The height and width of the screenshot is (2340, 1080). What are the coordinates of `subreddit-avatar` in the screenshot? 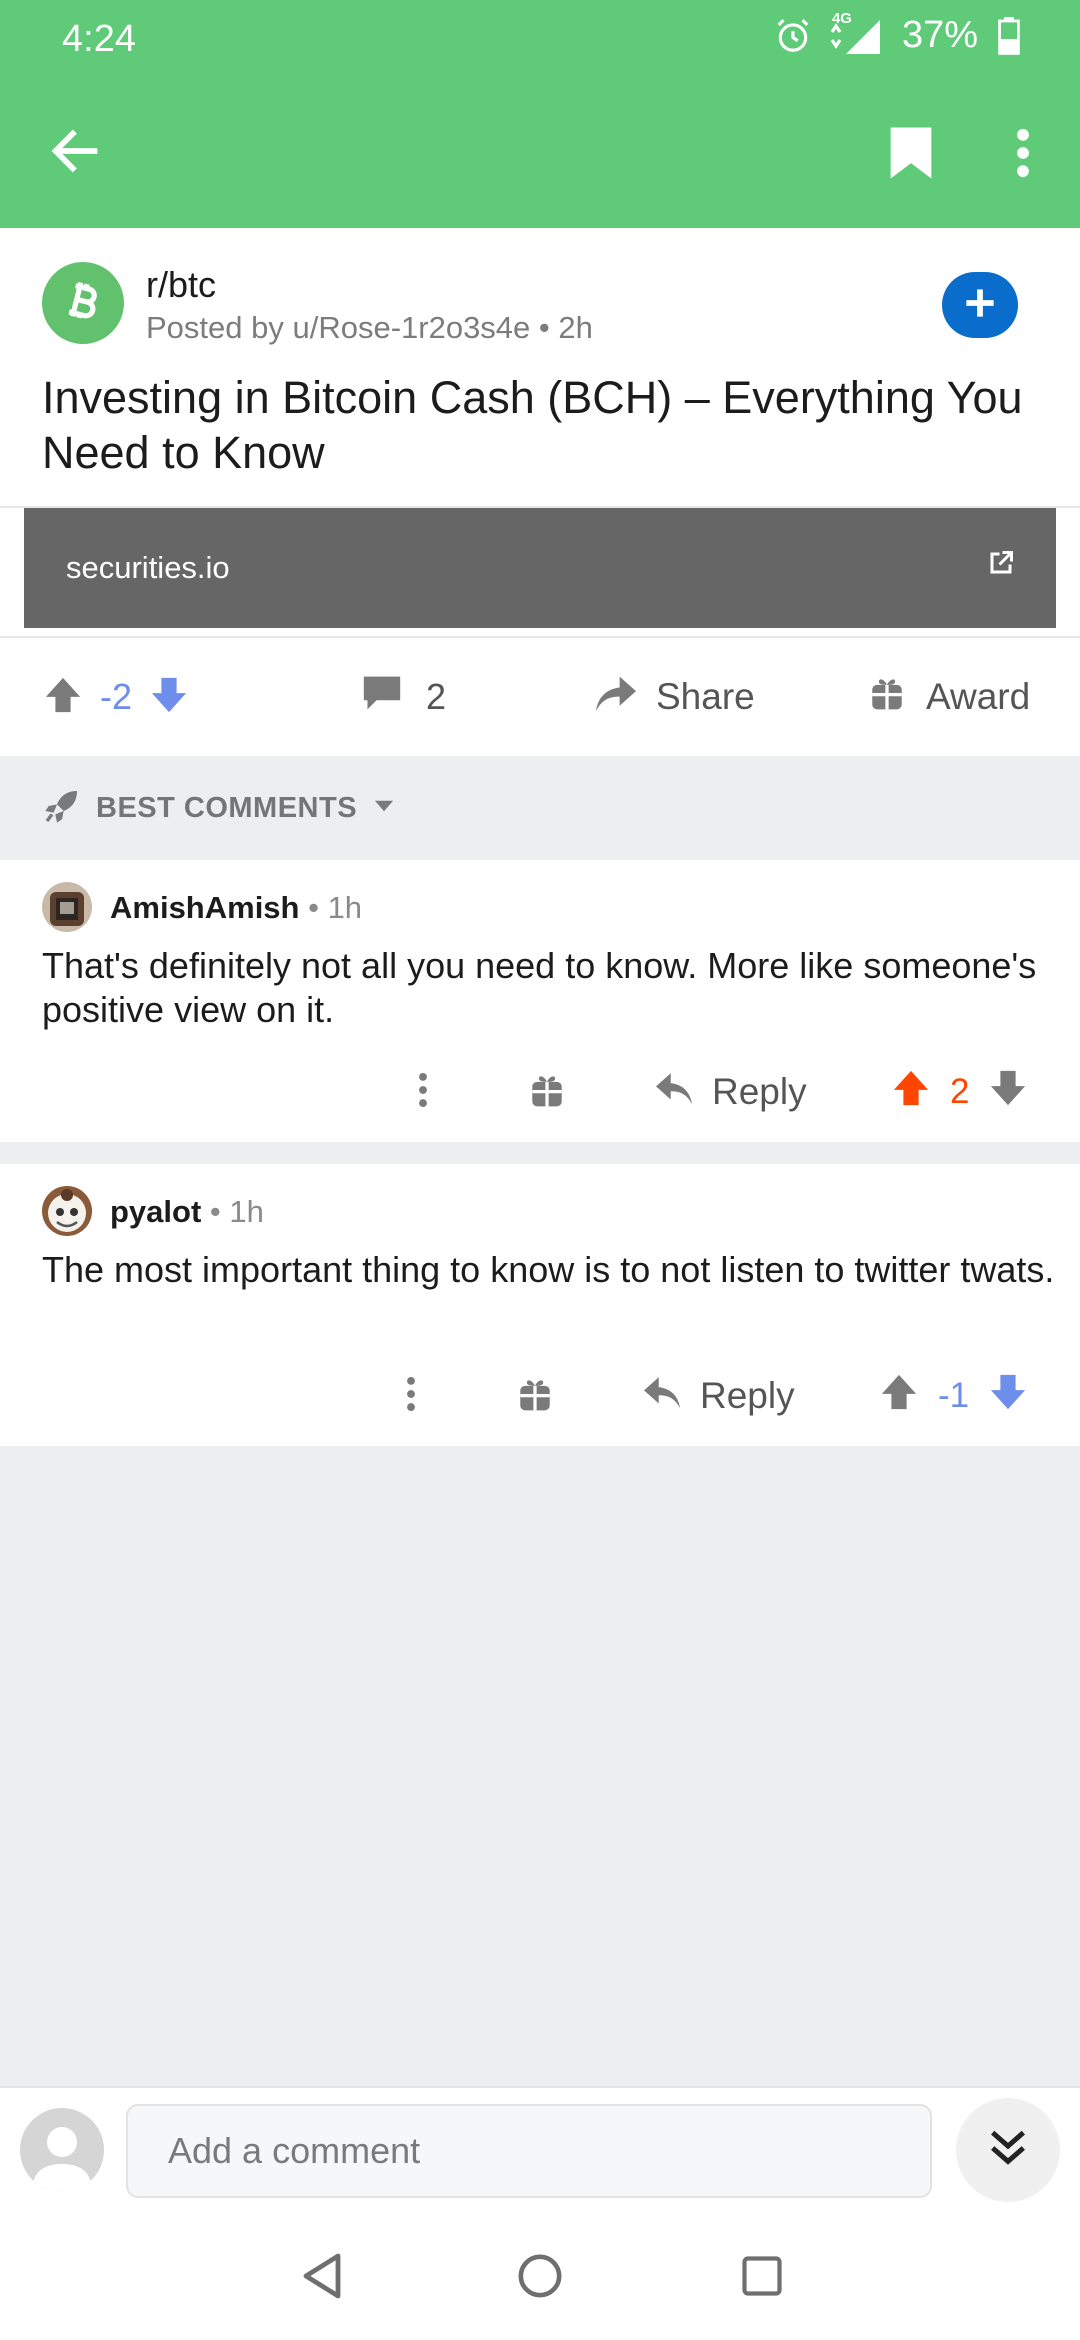 It's located at (83, 303).